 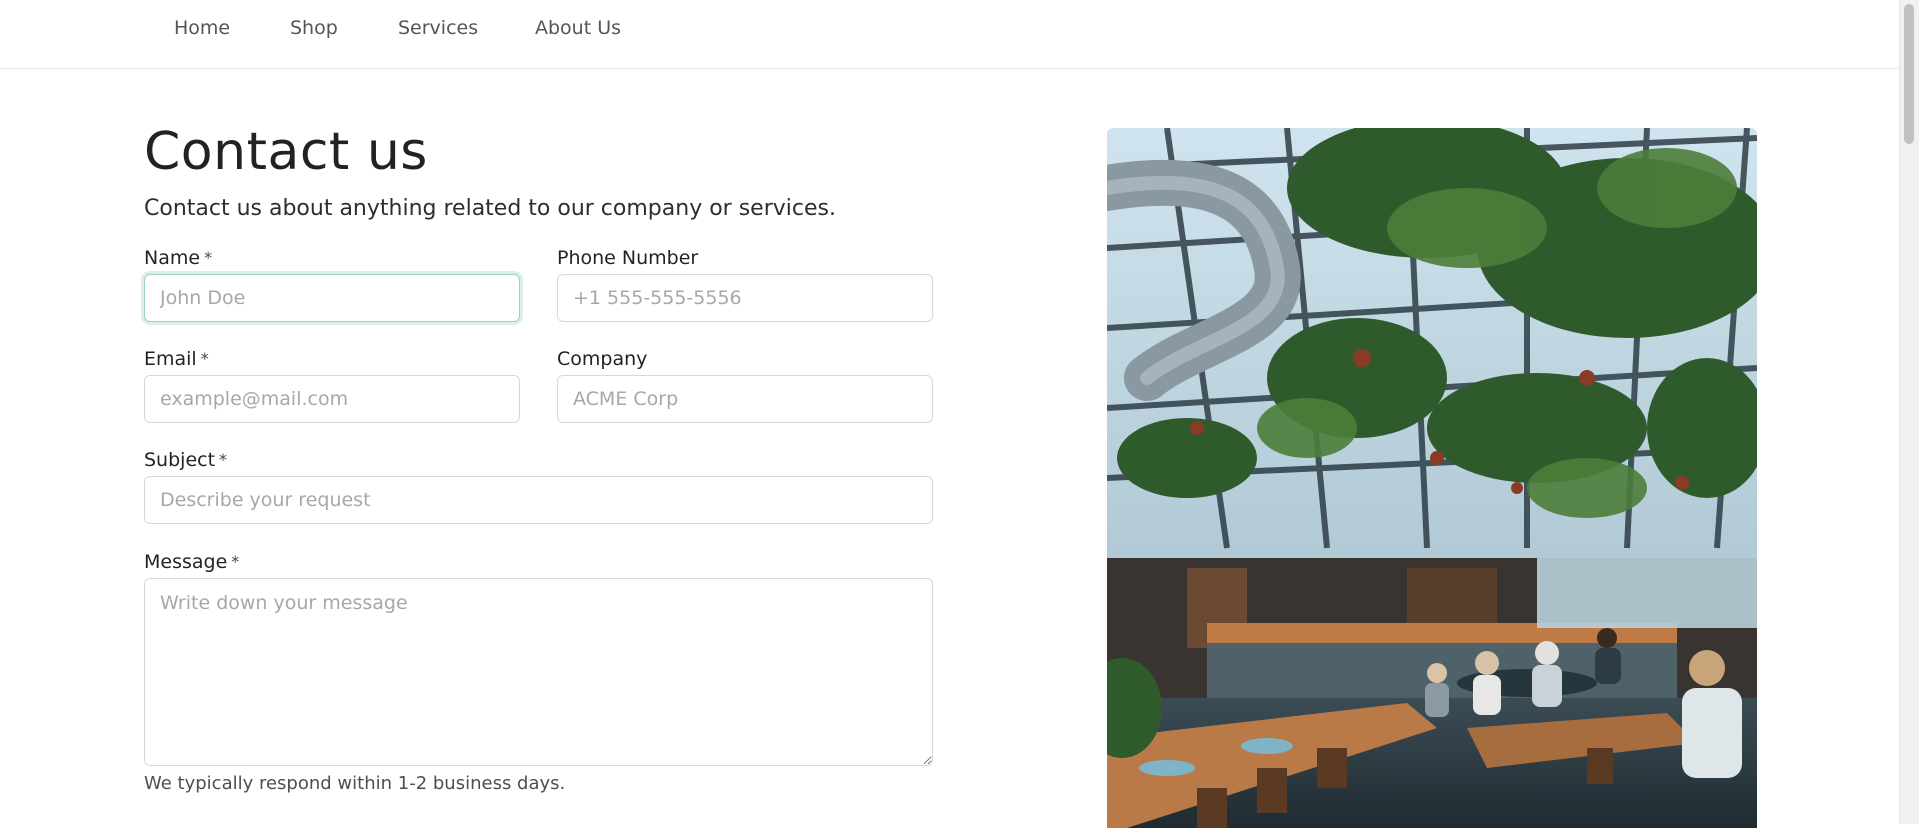 I want to click on email-input, so click(x=332, y=399).